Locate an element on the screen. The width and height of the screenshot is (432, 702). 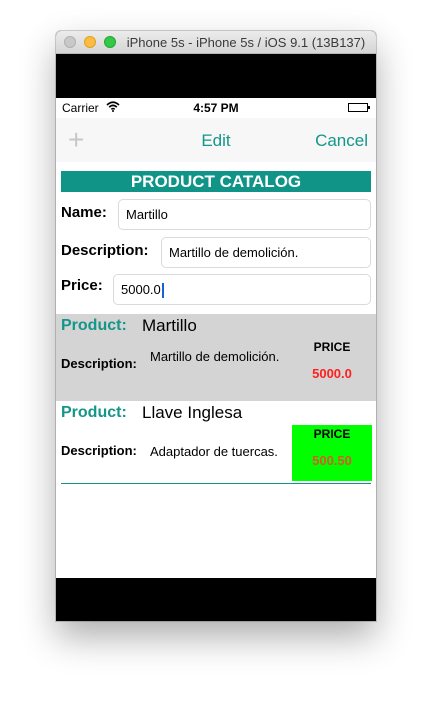
product-name: Llave Inglesa is located at coordinates (192, 412).